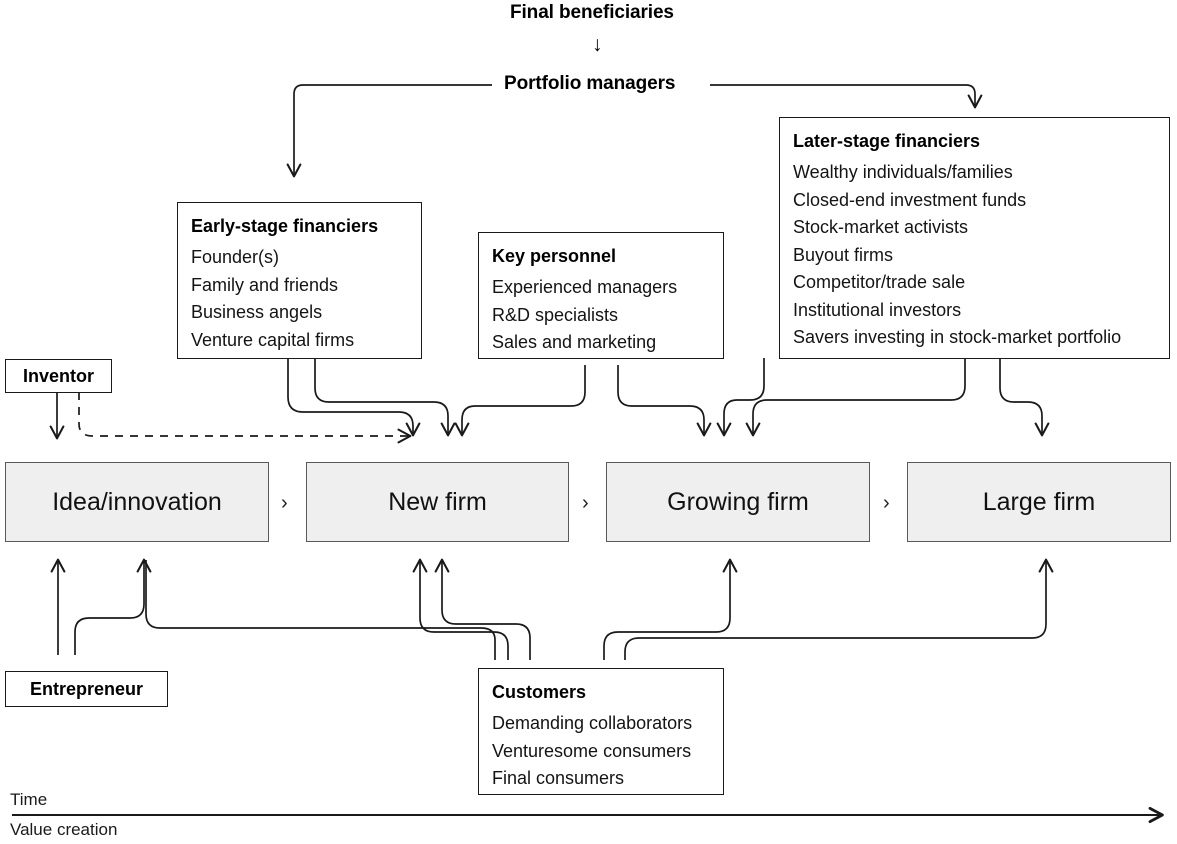  Describe the element at coordinates (389, 131) in the screenshot. I see `wire-pm-to-early` at that location.